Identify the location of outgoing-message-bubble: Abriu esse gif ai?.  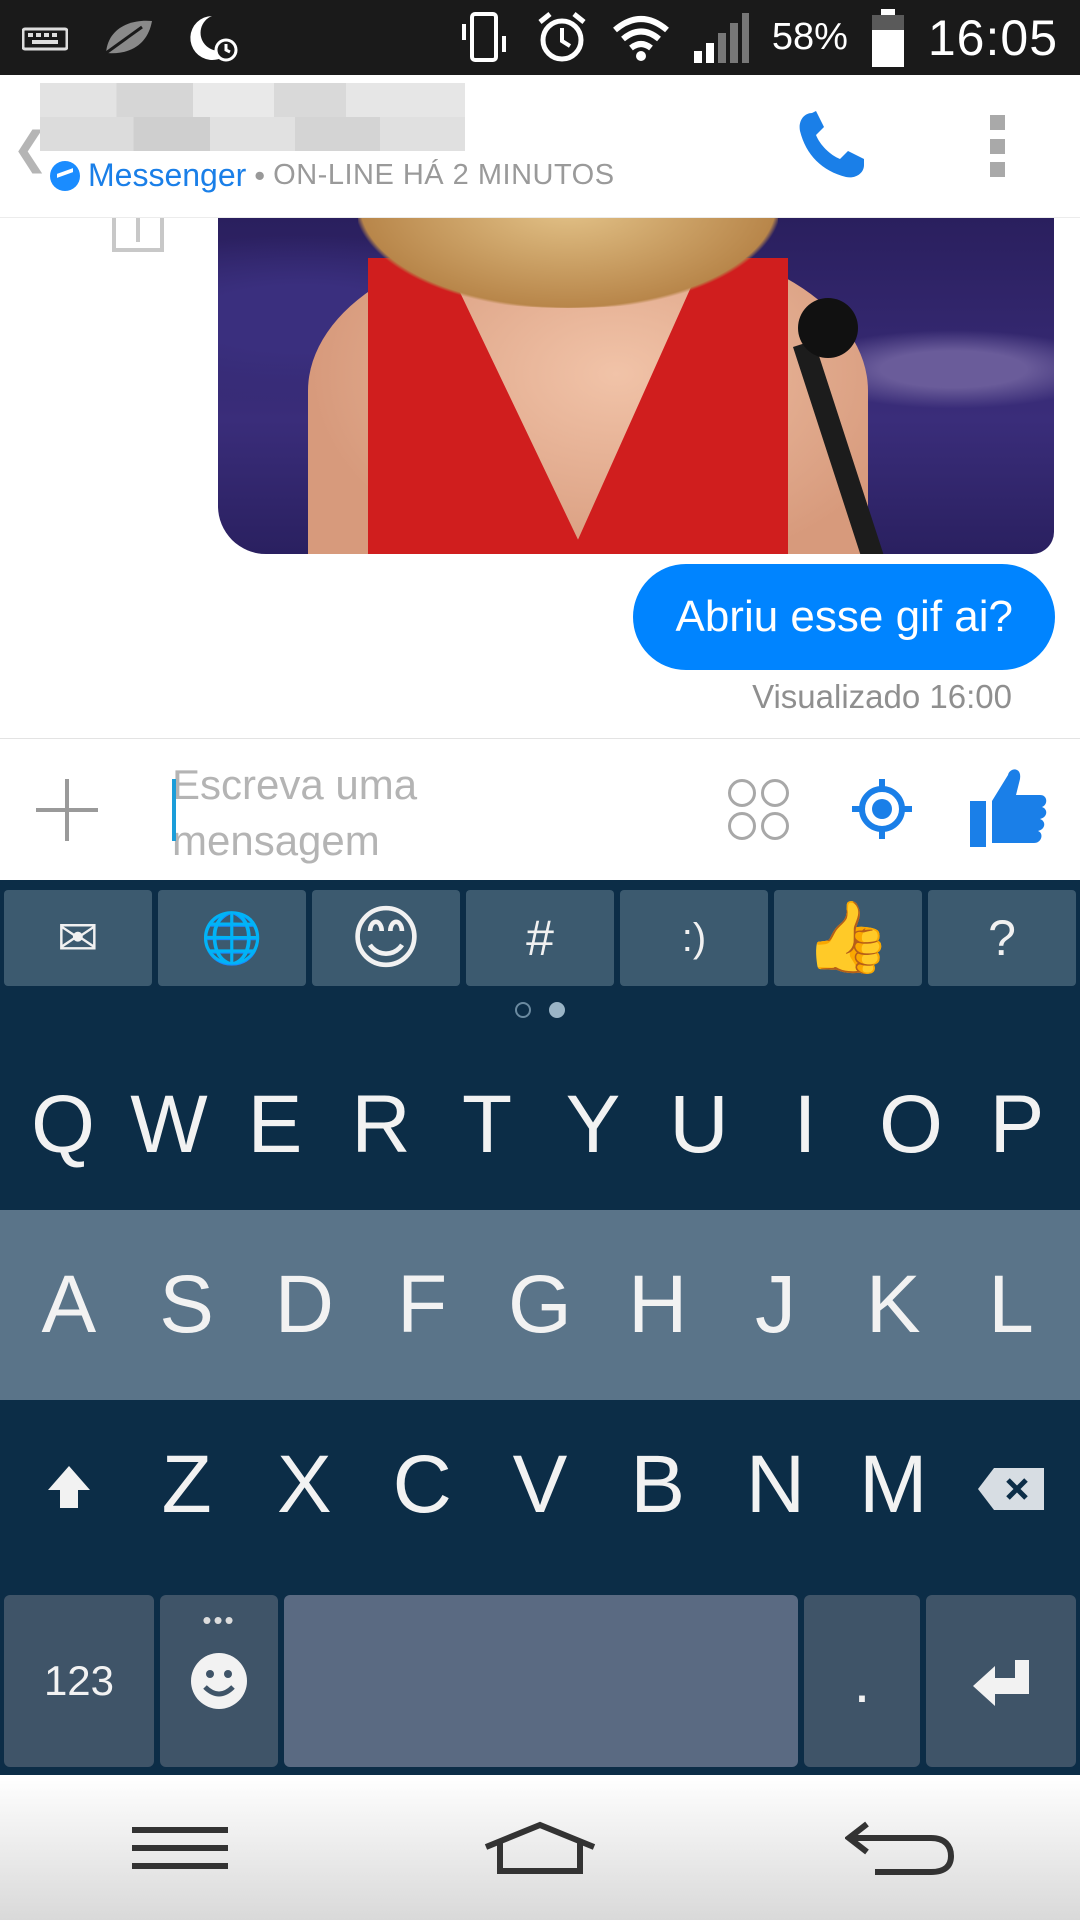
(844, 617).